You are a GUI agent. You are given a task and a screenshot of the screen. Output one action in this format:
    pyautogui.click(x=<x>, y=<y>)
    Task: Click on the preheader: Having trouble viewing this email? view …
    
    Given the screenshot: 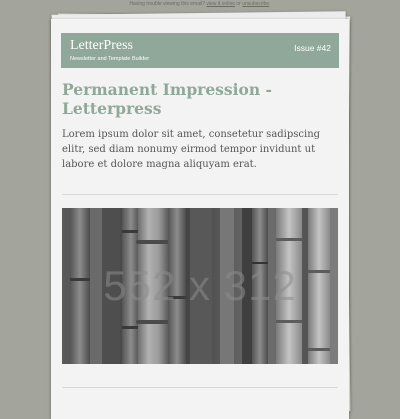 What is the action you would take?
    pyautogui.click(x=200, y=4)
    